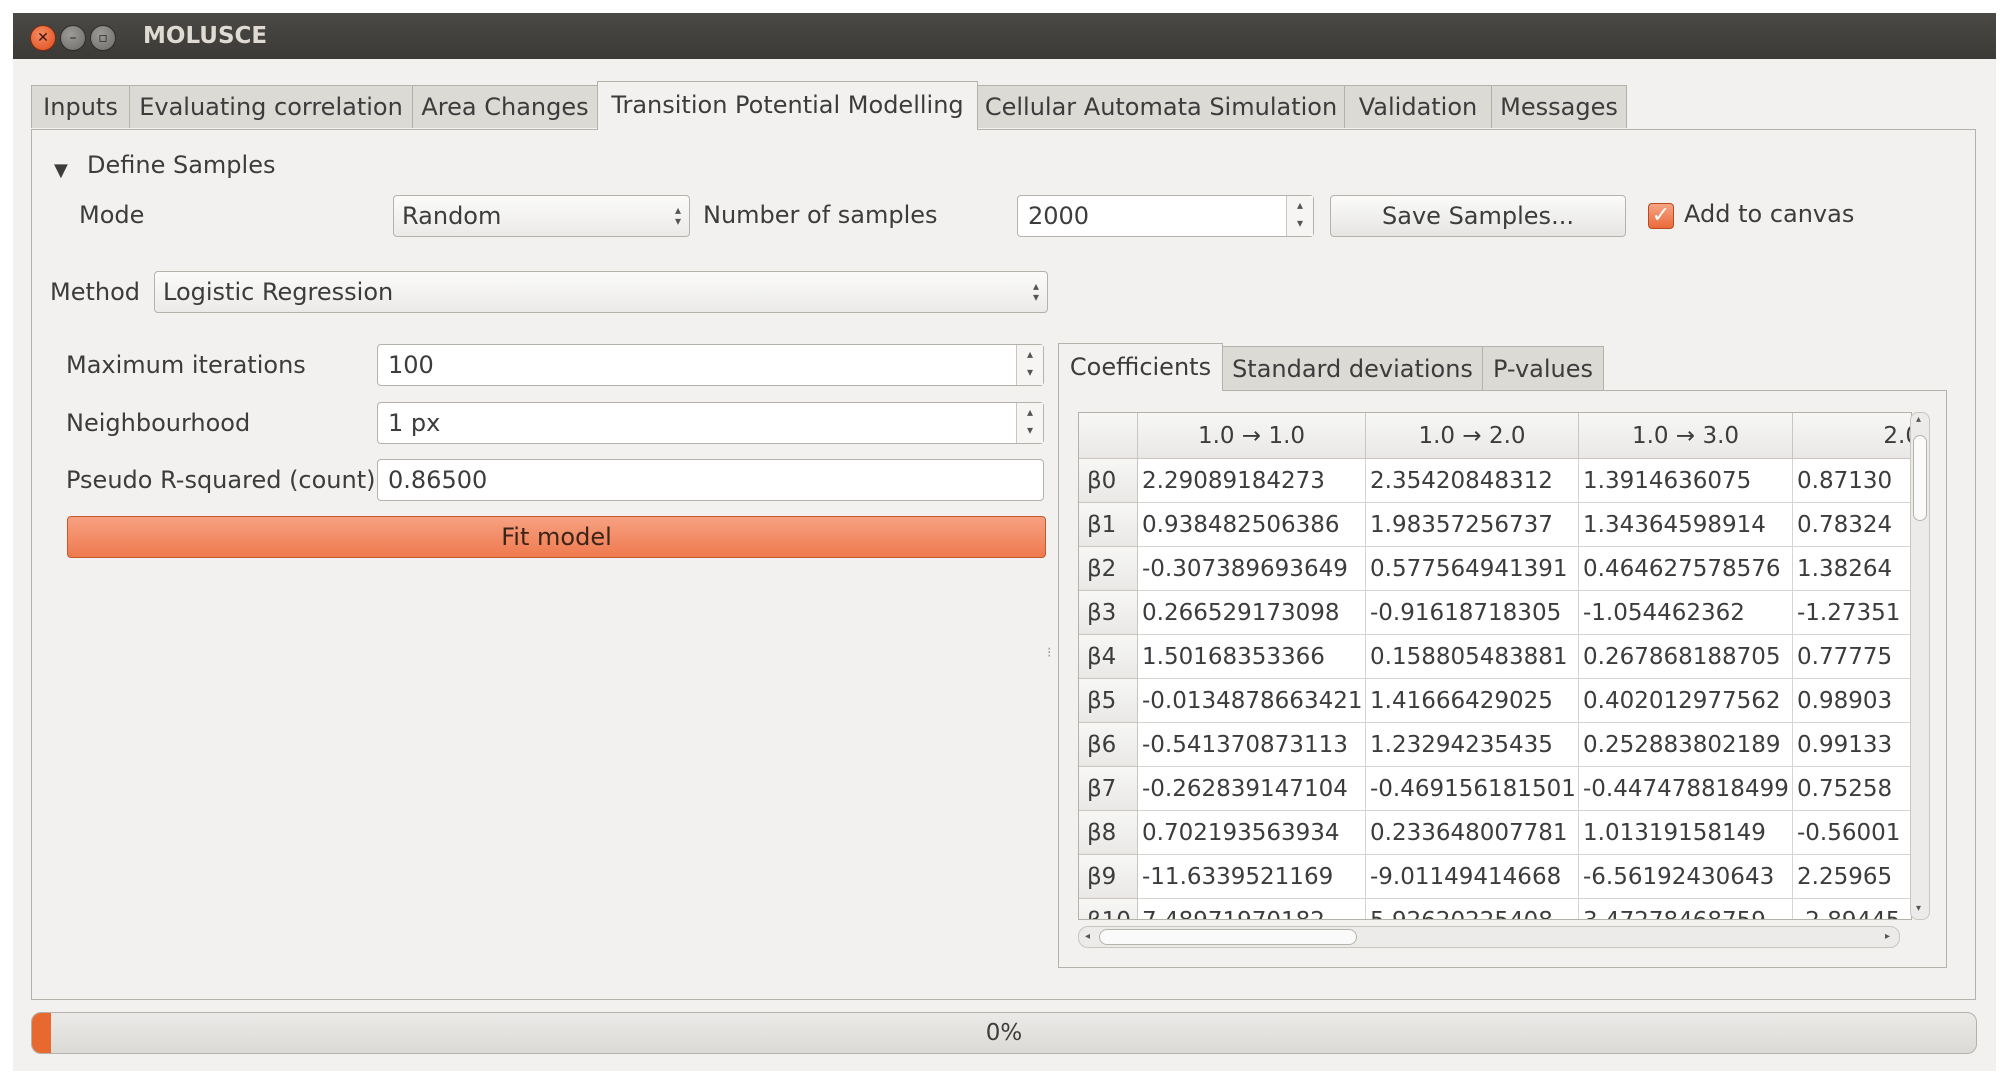 The width and height of the screenshot is (2007, 1089). What do you see at coordinates (1108, 789) in the screenshot?
I see `row-header: β7` at bounding box center [1108, 789].